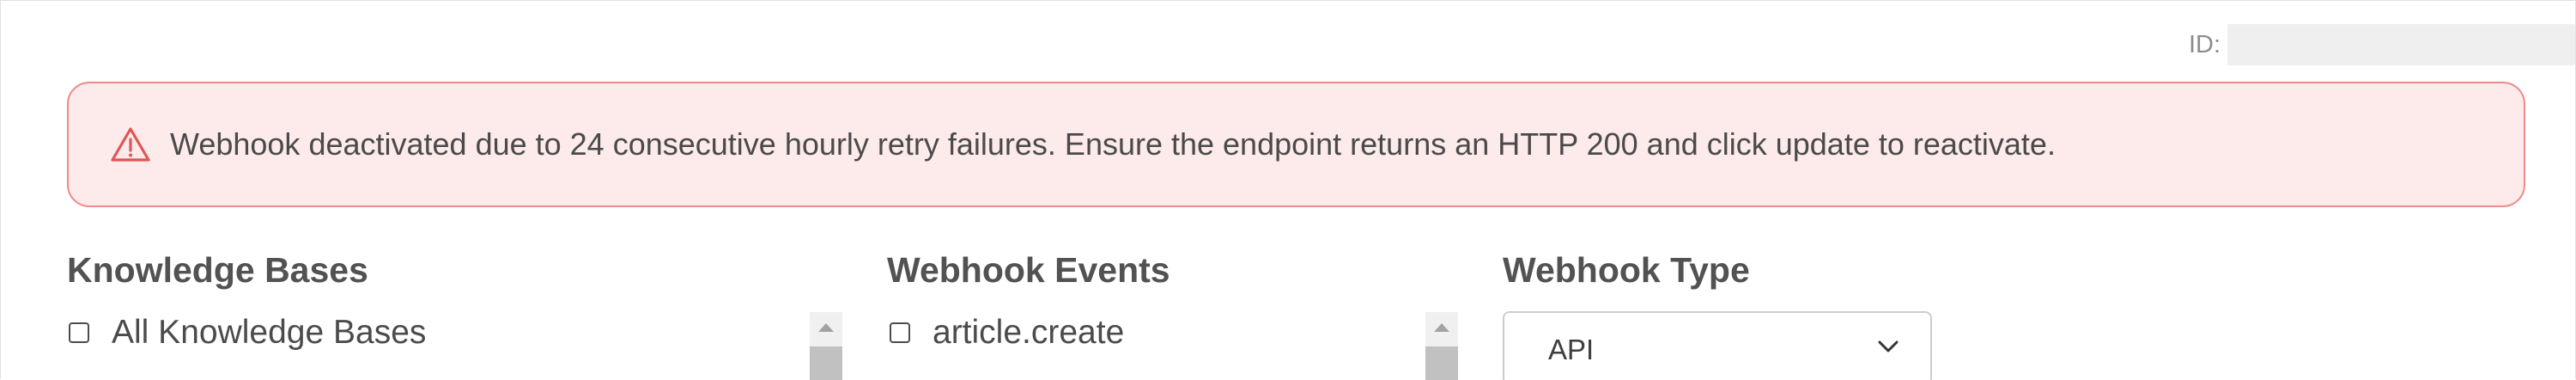 The height and width of the screenshot is (380, 2576). What do you see at coordinates (269, 332) in the screenshot?
I see `knowledge-base-item-label: All Knowledge Bases` at bounding box center [269, 332].